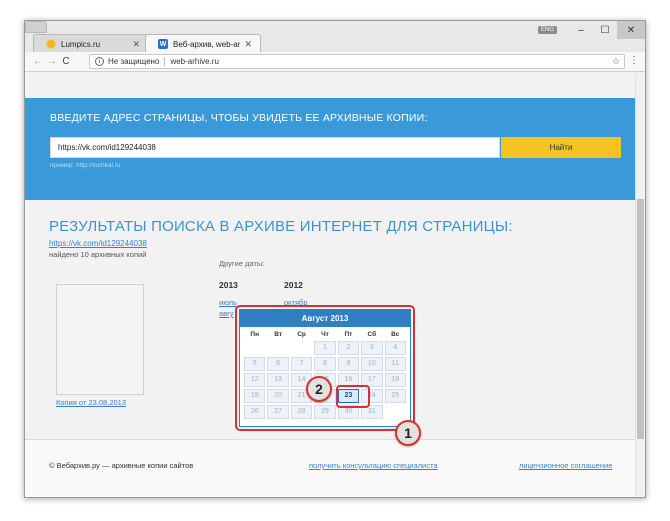 This screenshot has height=521, width=670. Describe the element at coordinates (275, 147) in the screenshot. I see `url-input` at that location.